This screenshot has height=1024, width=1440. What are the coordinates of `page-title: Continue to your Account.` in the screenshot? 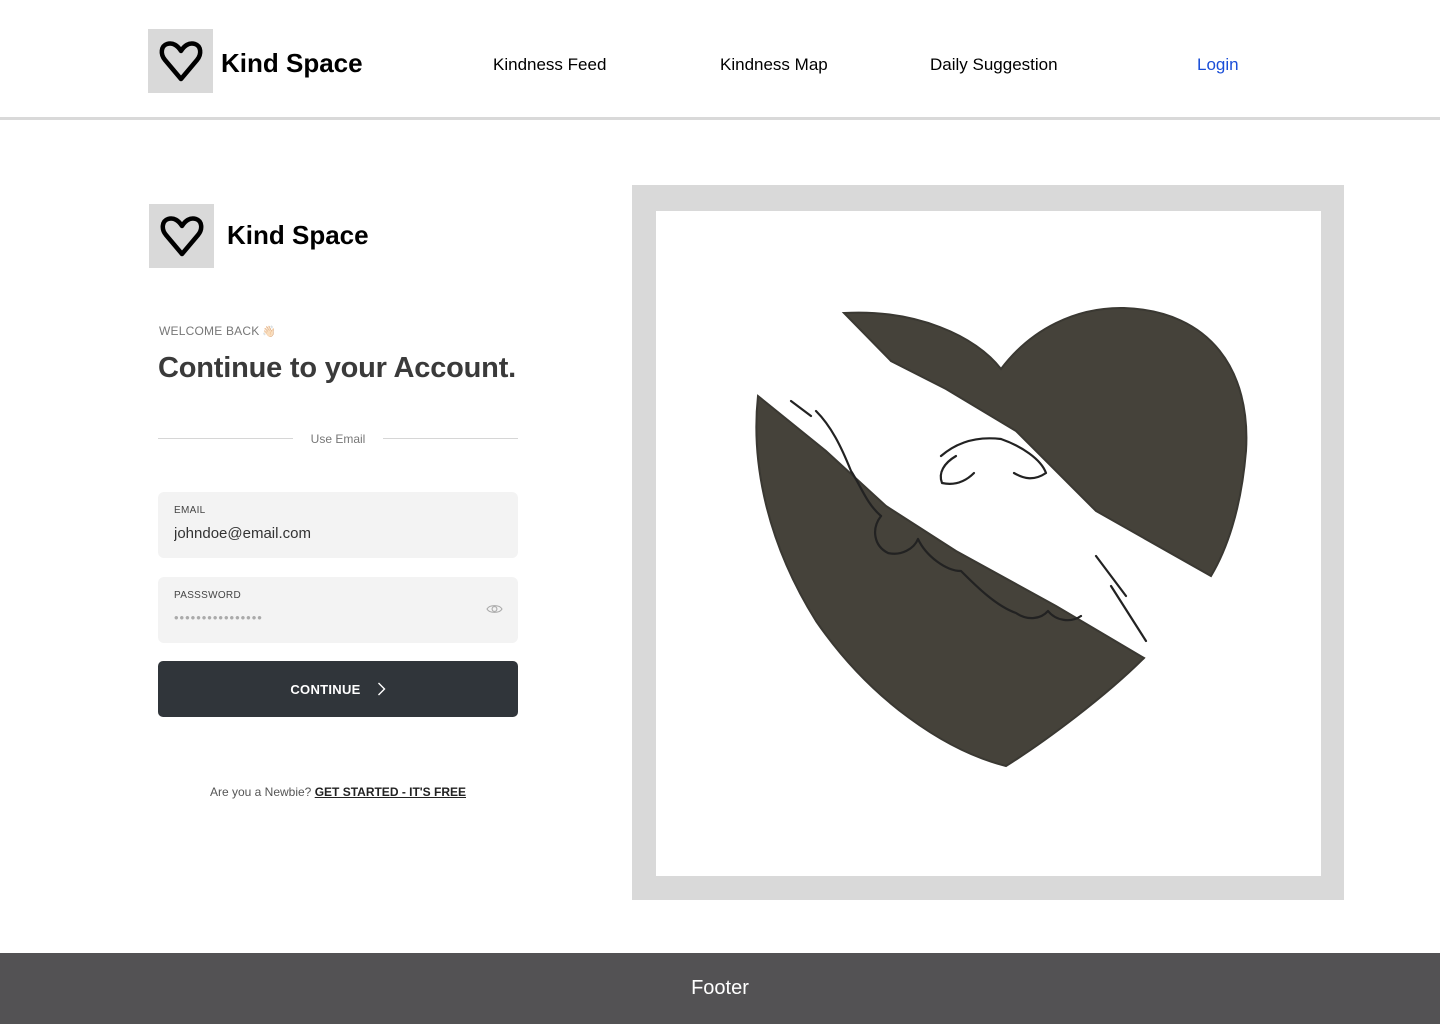 It's located at (337, 368).